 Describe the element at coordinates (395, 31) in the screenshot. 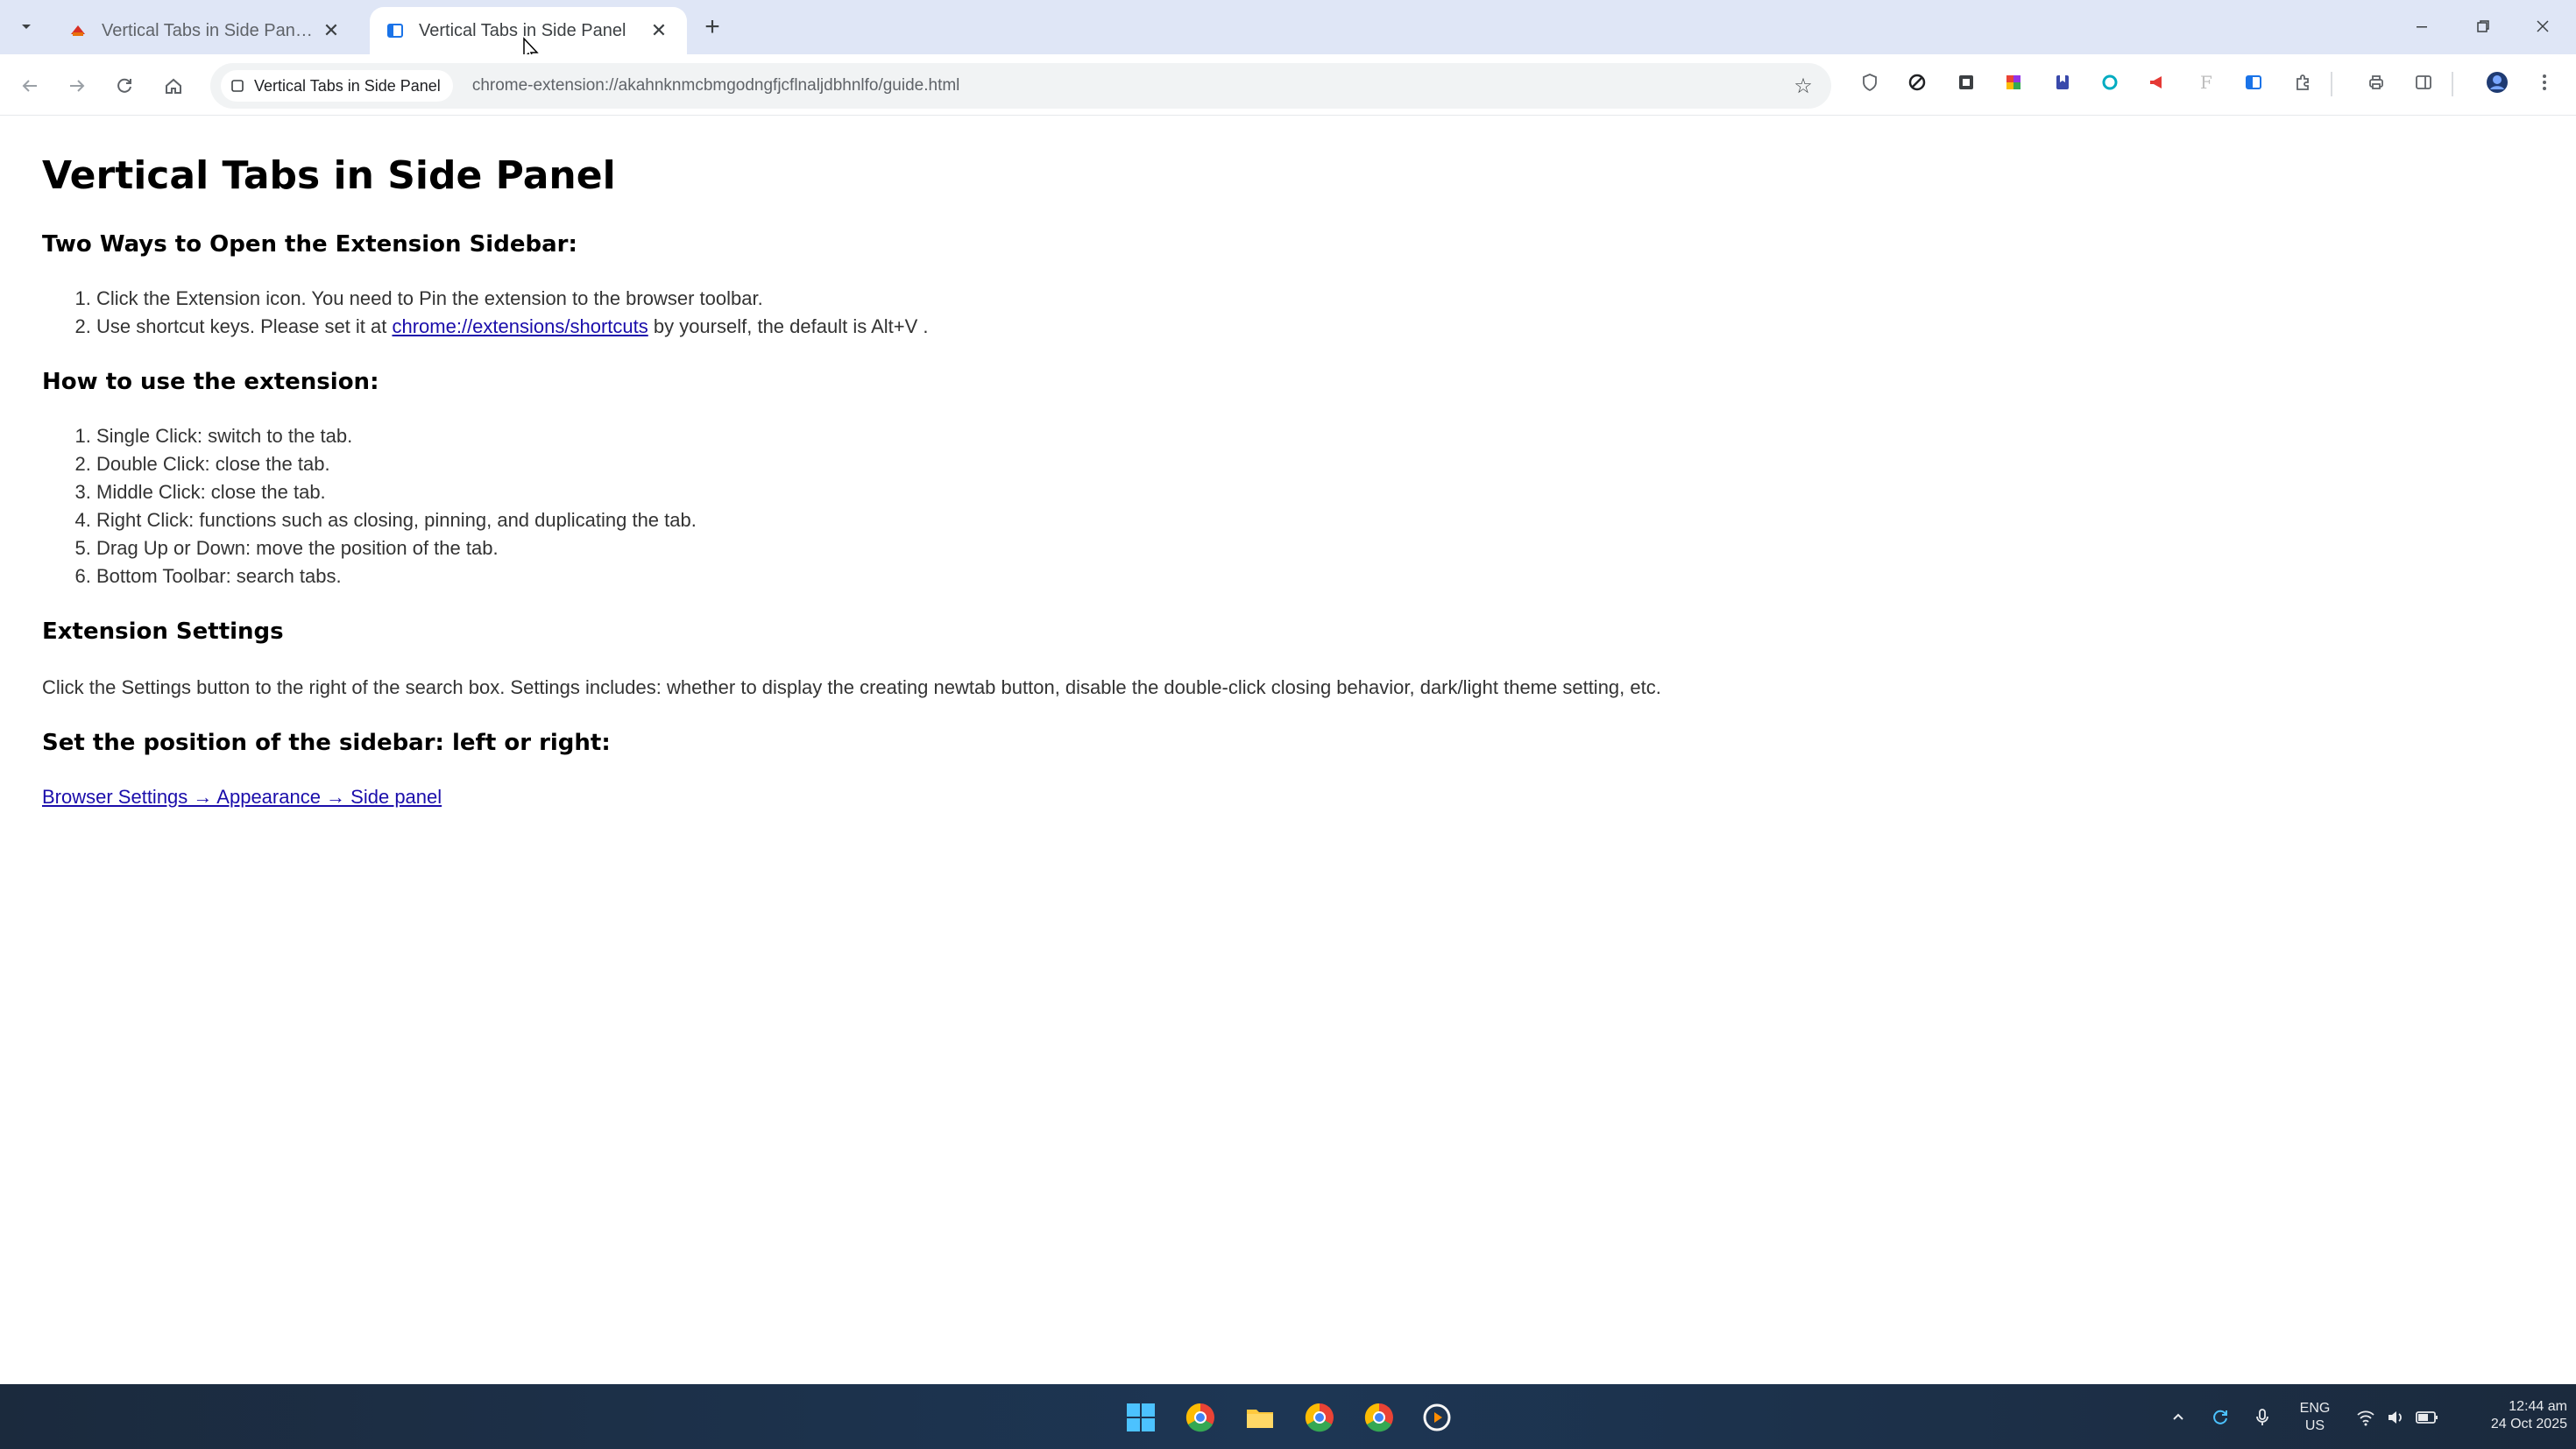

I see `vertical-tabs-extension-icon` at that location.